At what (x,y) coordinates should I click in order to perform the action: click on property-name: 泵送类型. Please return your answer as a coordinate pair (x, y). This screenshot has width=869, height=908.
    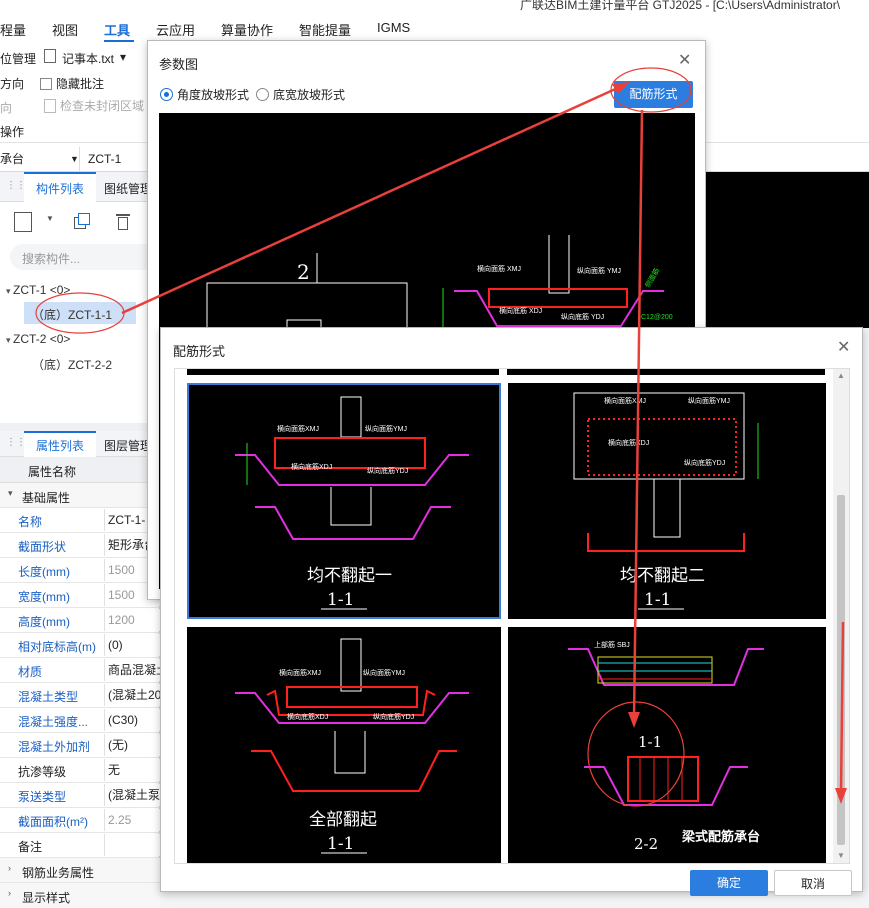
    Looking at the image, I should click on (42, 797).